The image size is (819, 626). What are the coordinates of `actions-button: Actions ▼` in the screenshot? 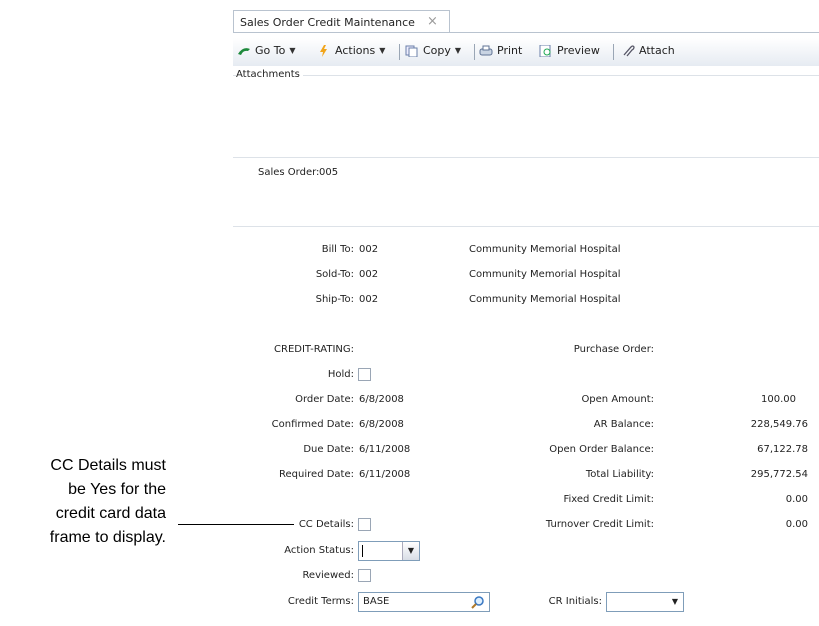 It's located at (351, 50).